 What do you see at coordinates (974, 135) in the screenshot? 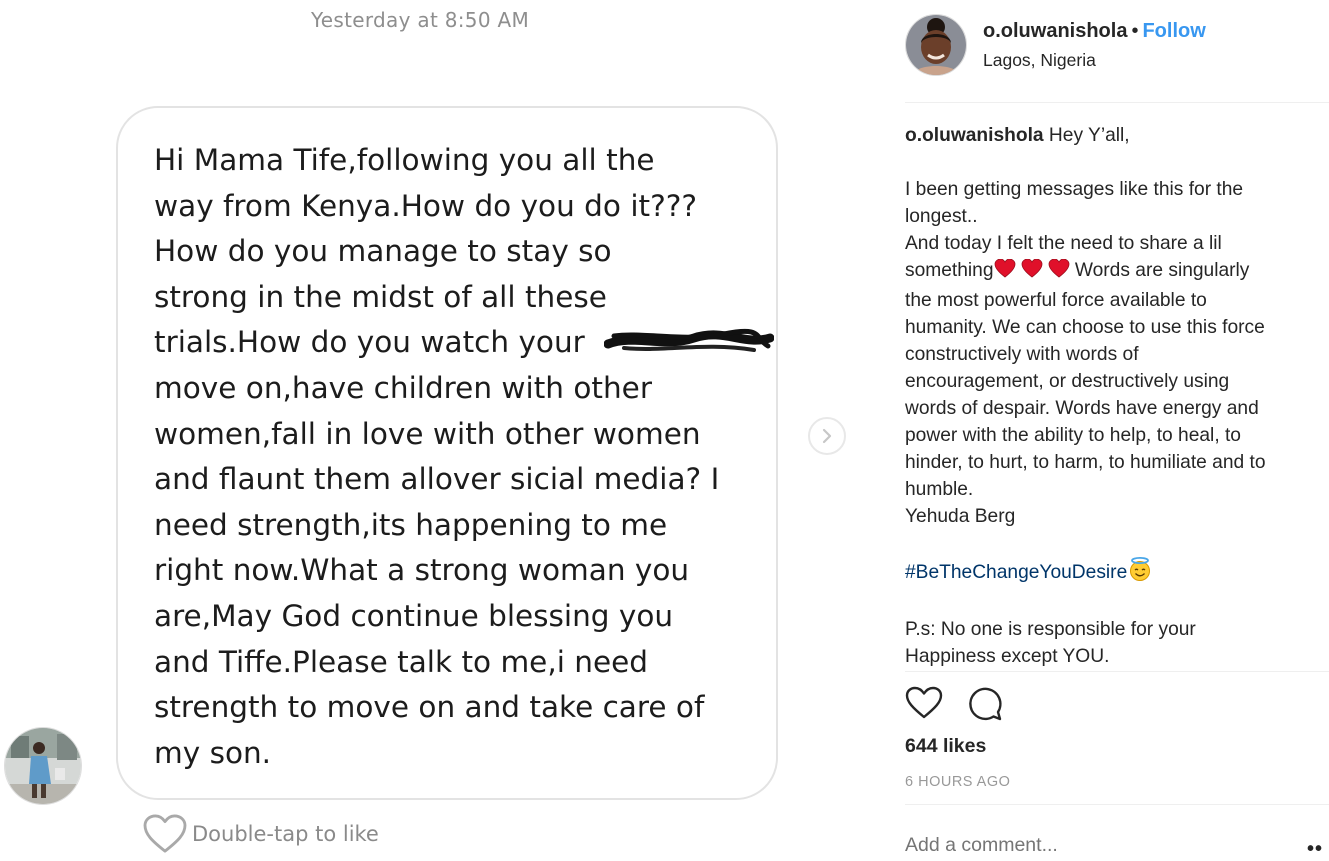
I see `caption-username: o.oluwanishola` at bounding box center [974, 135].